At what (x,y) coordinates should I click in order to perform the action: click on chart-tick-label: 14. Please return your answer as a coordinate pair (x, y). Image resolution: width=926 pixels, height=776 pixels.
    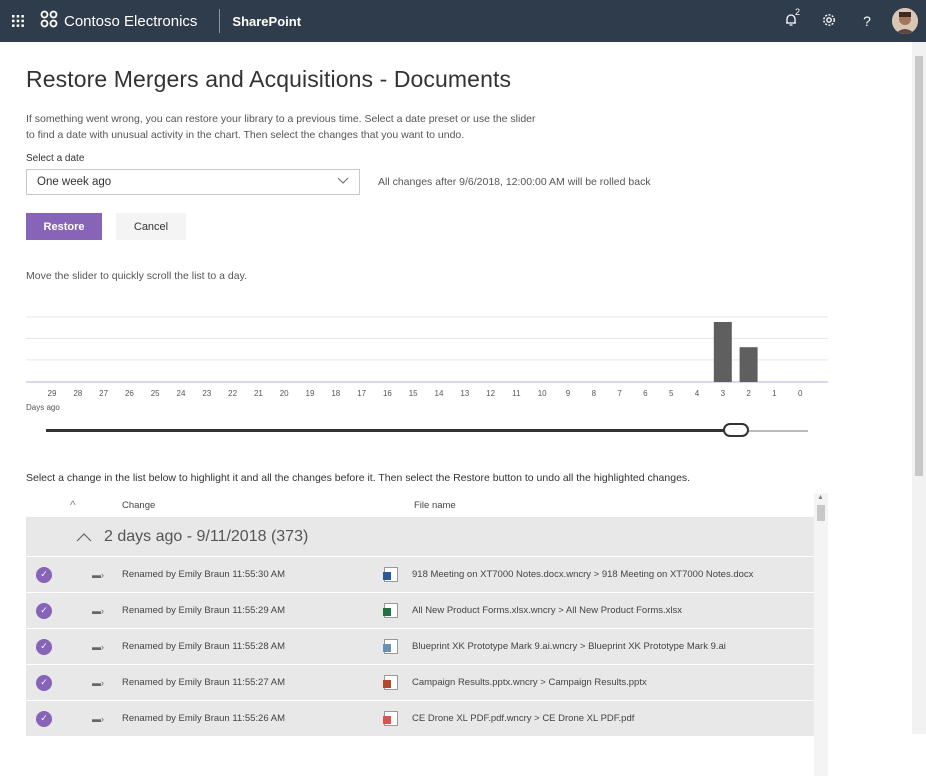
    Looking at the image, I should click on (439, 393).